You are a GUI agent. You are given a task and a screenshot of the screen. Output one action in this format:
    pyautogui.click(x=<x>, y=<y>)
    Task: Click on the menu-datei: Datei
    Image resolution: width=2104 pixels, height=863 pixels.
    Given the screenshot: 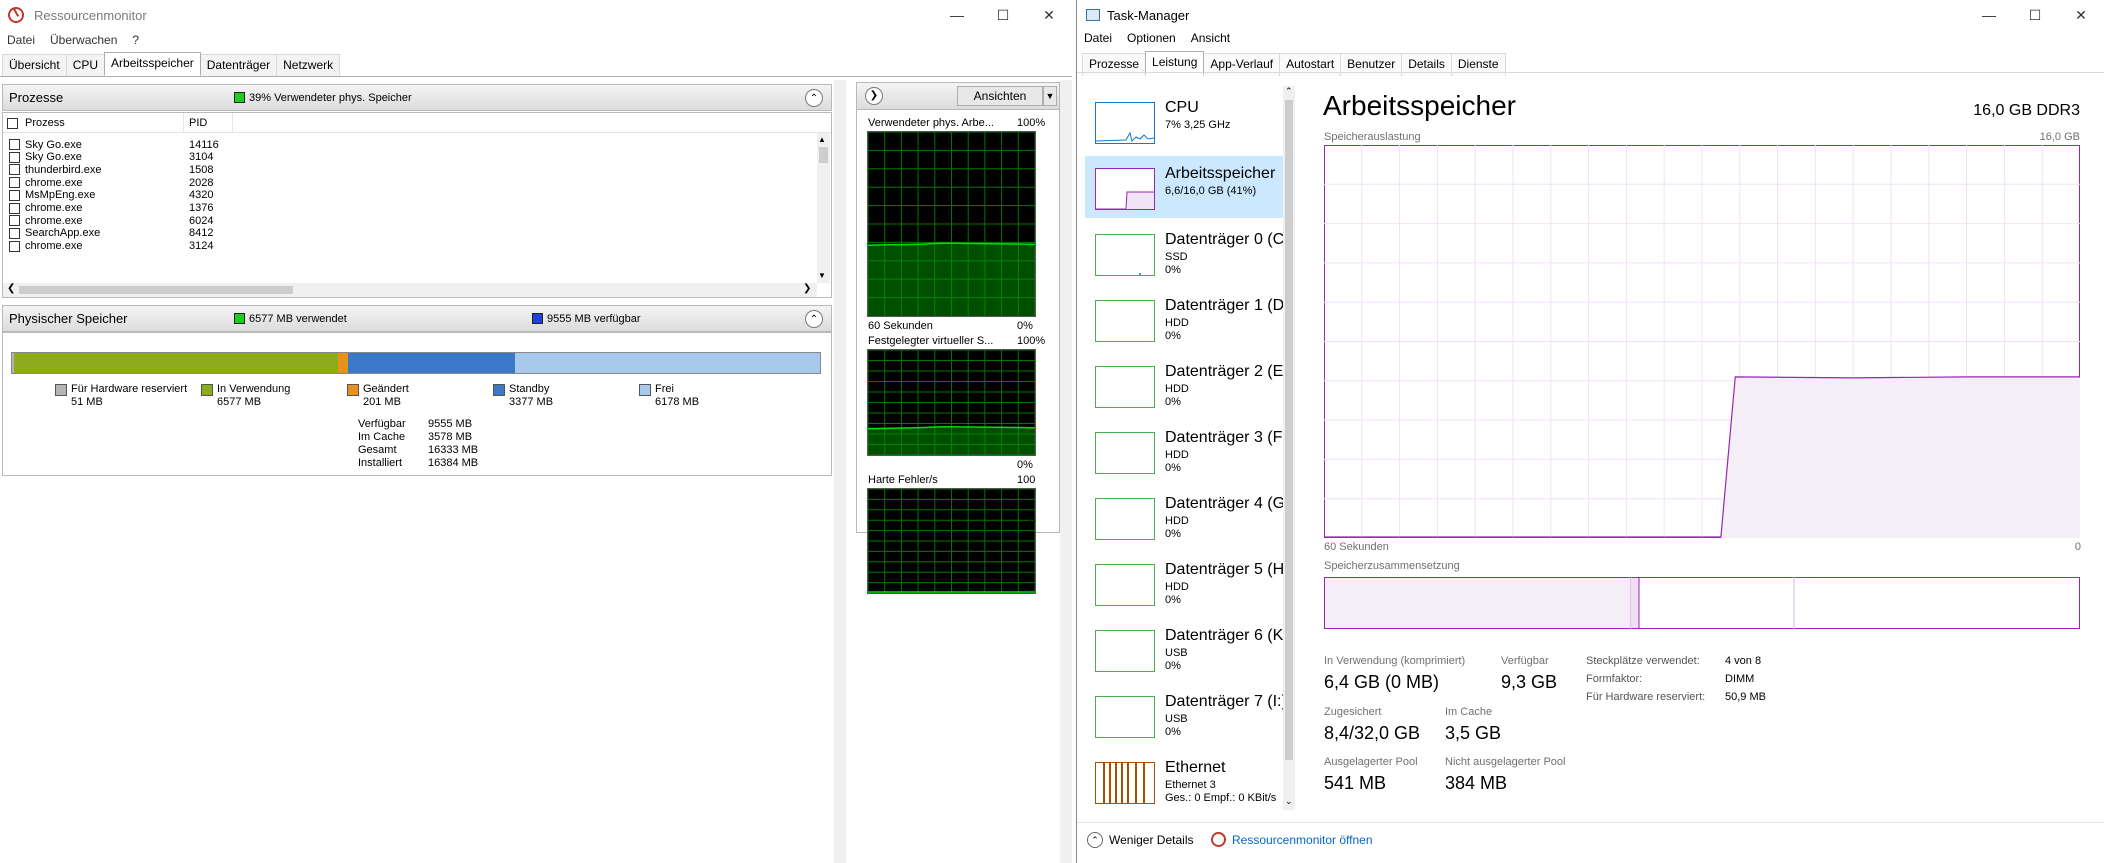 What is the action you would take?
    pyautogui.click(x=21, y=41)
    